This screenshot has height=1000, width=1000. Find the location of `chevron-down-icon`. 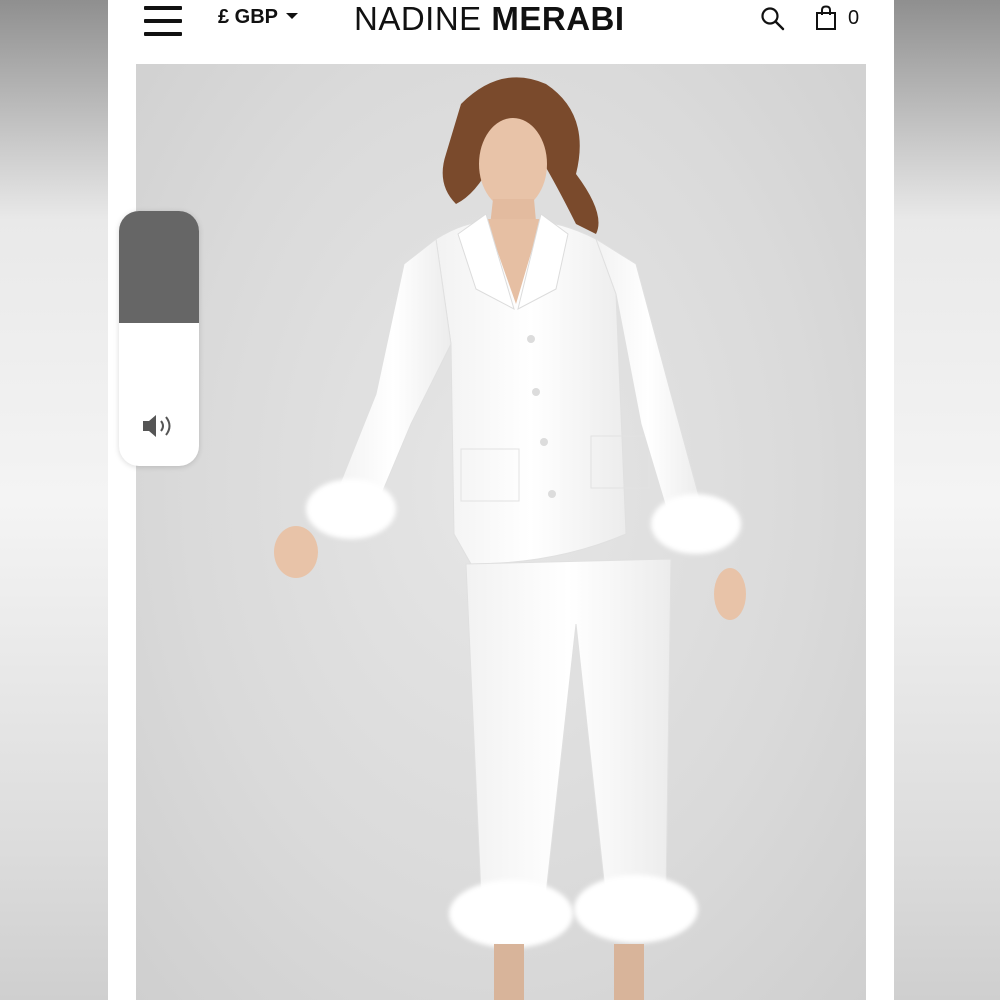

chevron-down-icon is located at coordinates (292, 15).